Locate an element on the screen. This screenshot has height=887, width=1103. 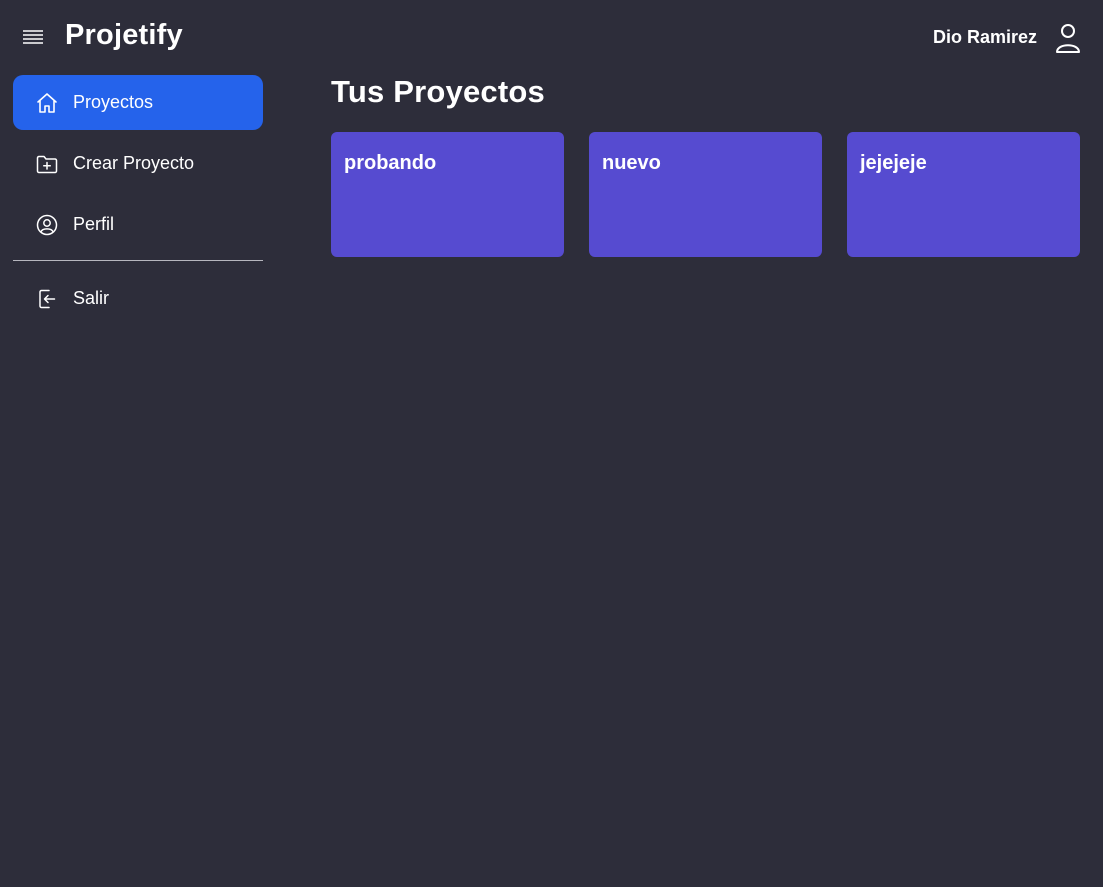
folder-plus-icon is located at coordinates (47, 164).